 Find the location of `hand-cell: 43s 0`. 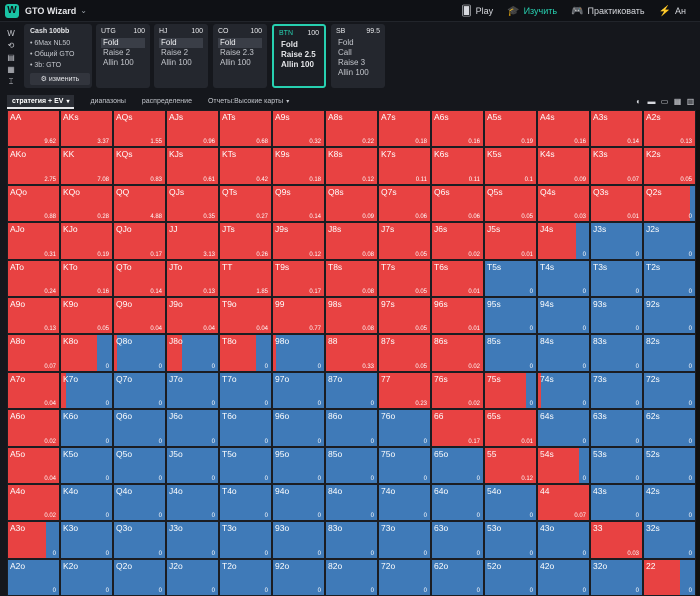

hand-cell: 43s 0 is located at coordinates (616, 502).